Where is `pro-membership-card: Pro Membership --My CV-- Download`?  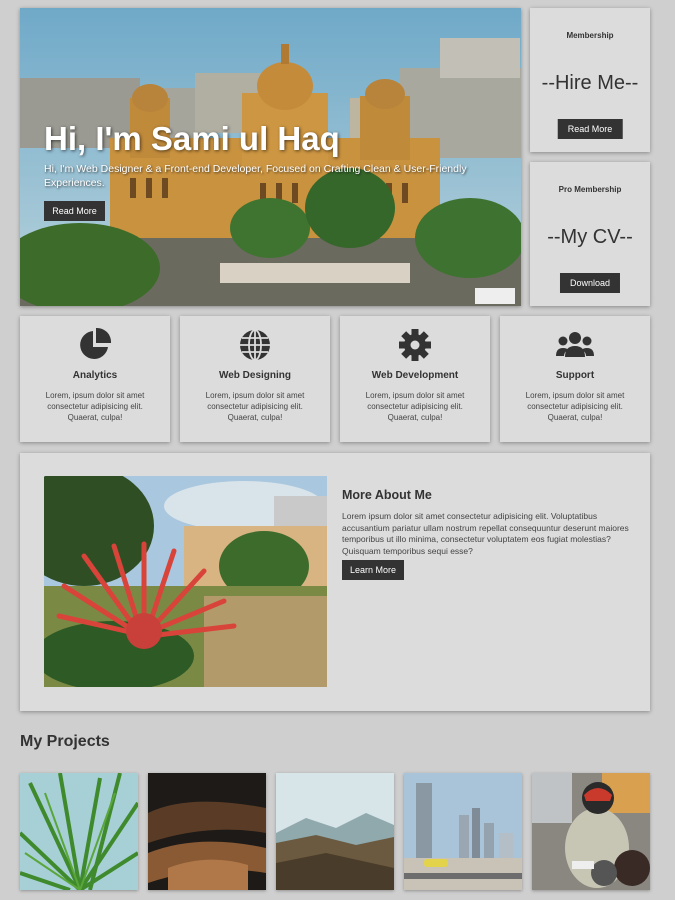 pro-membership-card: Pro Membership --My CV-- Download is located at coordinates (590, 234).